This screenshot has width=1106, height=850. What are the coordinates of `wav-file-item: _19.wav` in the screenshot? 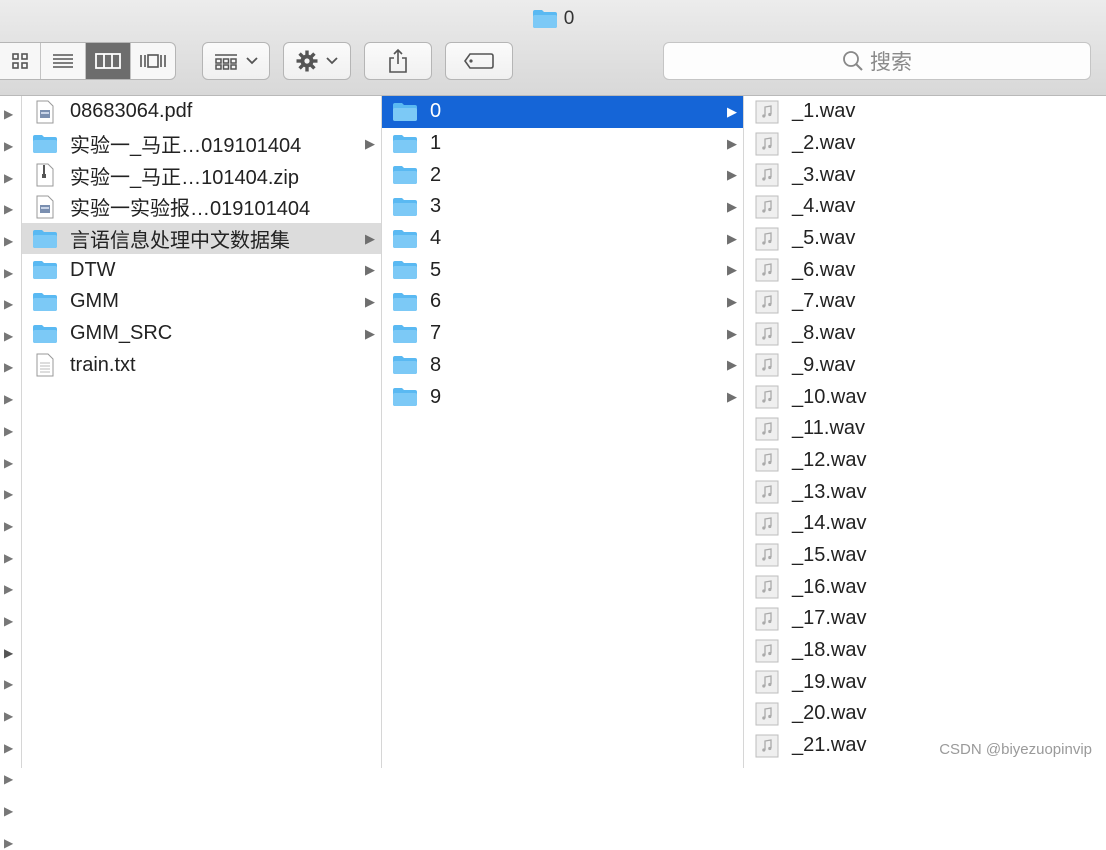 It's located at (925, 682).